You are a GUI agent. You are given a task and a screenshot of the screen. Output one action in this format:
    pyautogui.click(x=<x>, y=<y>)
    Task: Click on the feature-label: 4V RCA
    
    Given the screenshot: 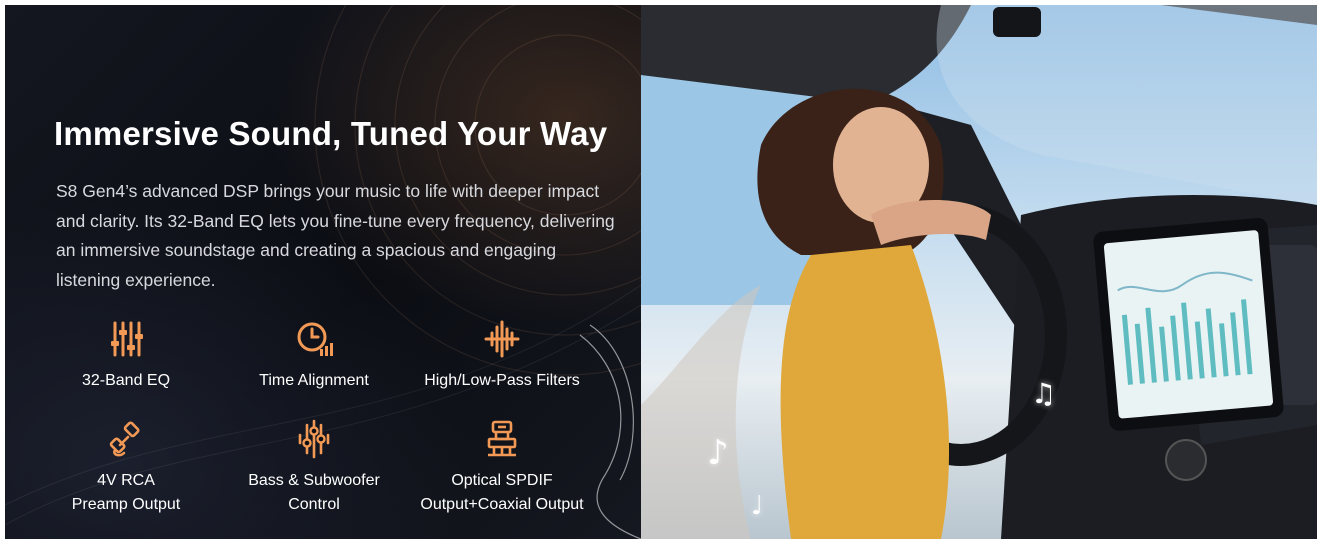 What is the action you would take?
    pyautogui.click(x=126, y=480)
    